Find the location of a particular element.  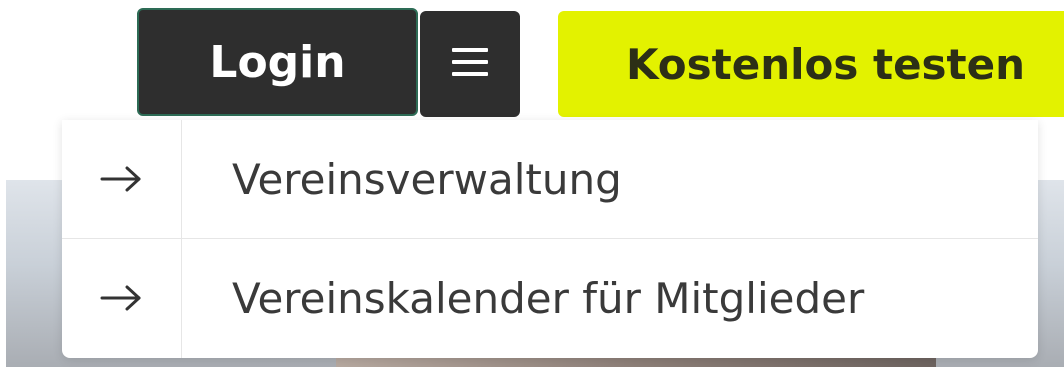

menu-item-label: Vereinskalender für Mitglieder is located at coordinates (548, 298).